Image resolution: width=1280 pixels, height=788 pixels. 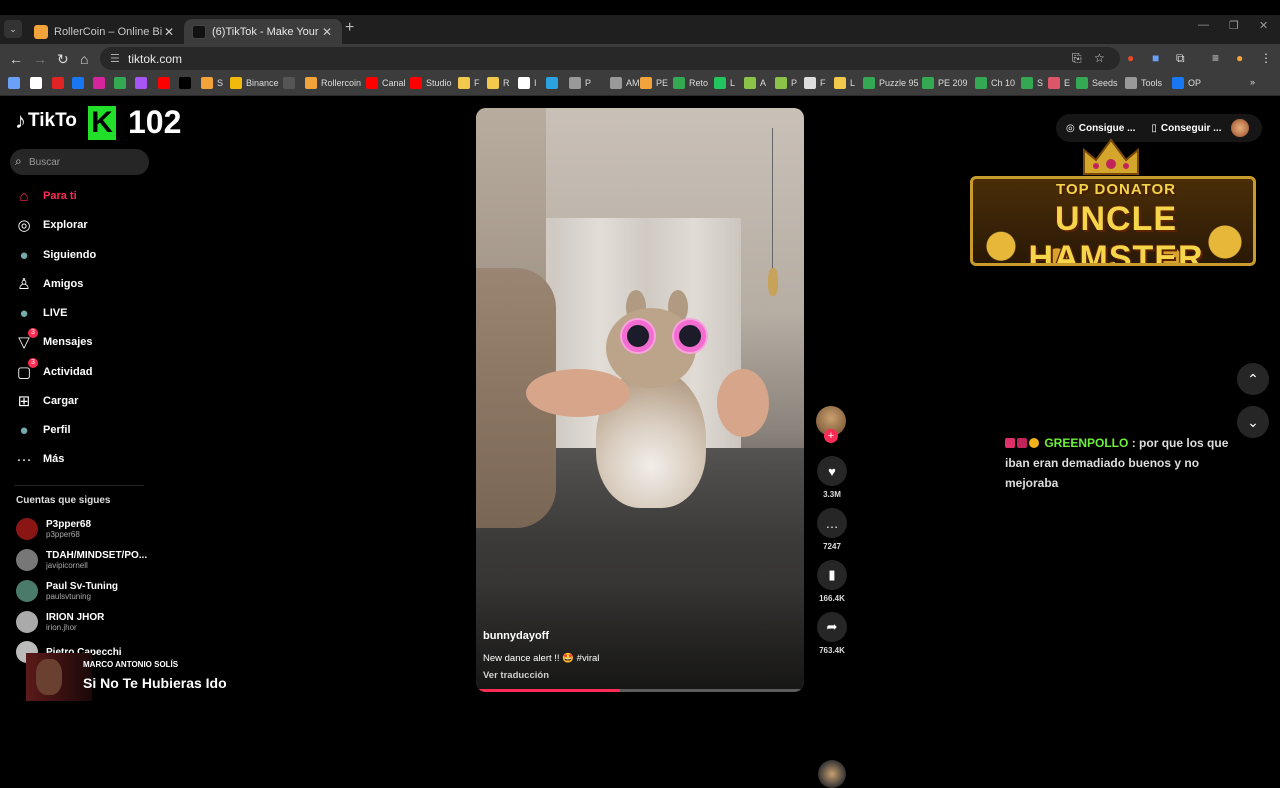 I want to click on omnibox: ☰ tiktok.com, so click(x=610, y=58).